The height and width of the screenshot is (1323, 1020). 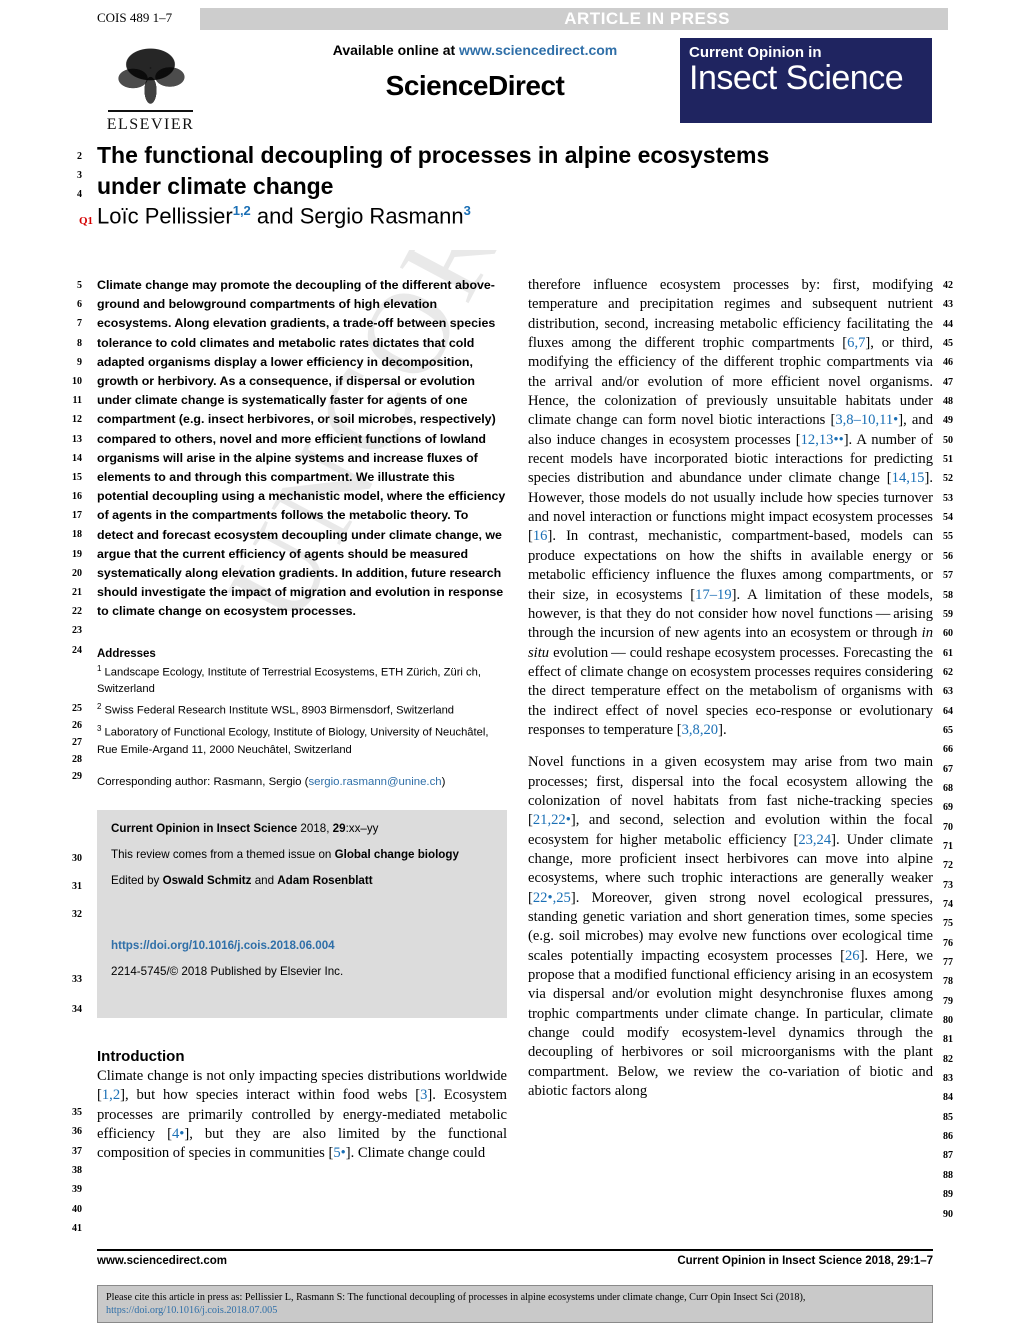 I want to click on line-number: 11, so click(x=77, y=401).